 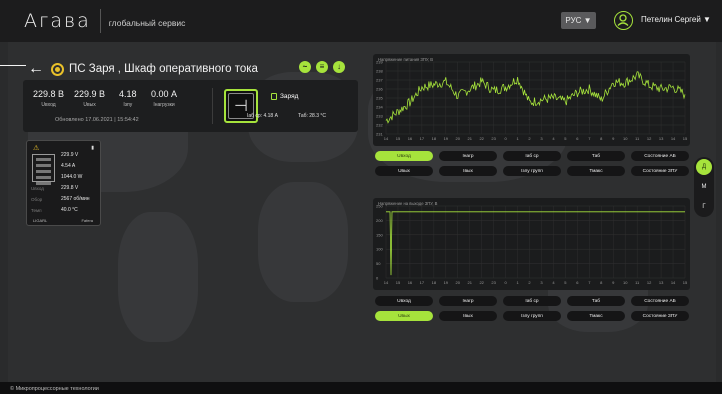 I want to click on chart-title: Напряжение питания ЗПУ, В, so click(x=406, y=59).